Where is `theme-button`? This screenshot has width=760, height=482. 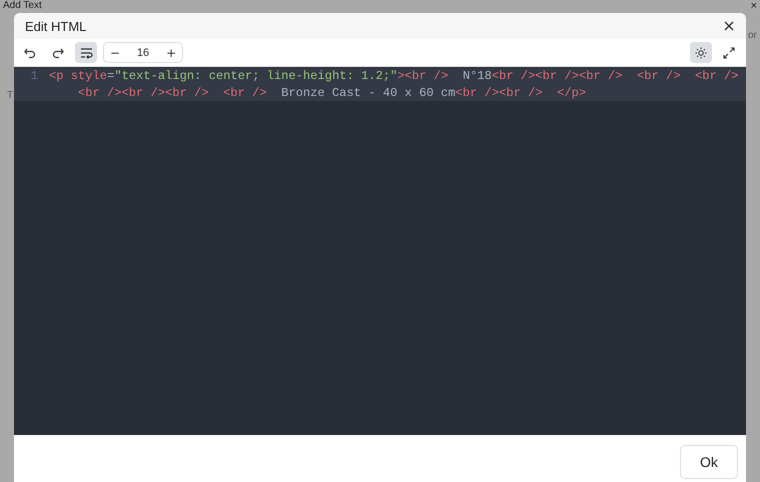
theme-button is located at coordinates (701, 52).